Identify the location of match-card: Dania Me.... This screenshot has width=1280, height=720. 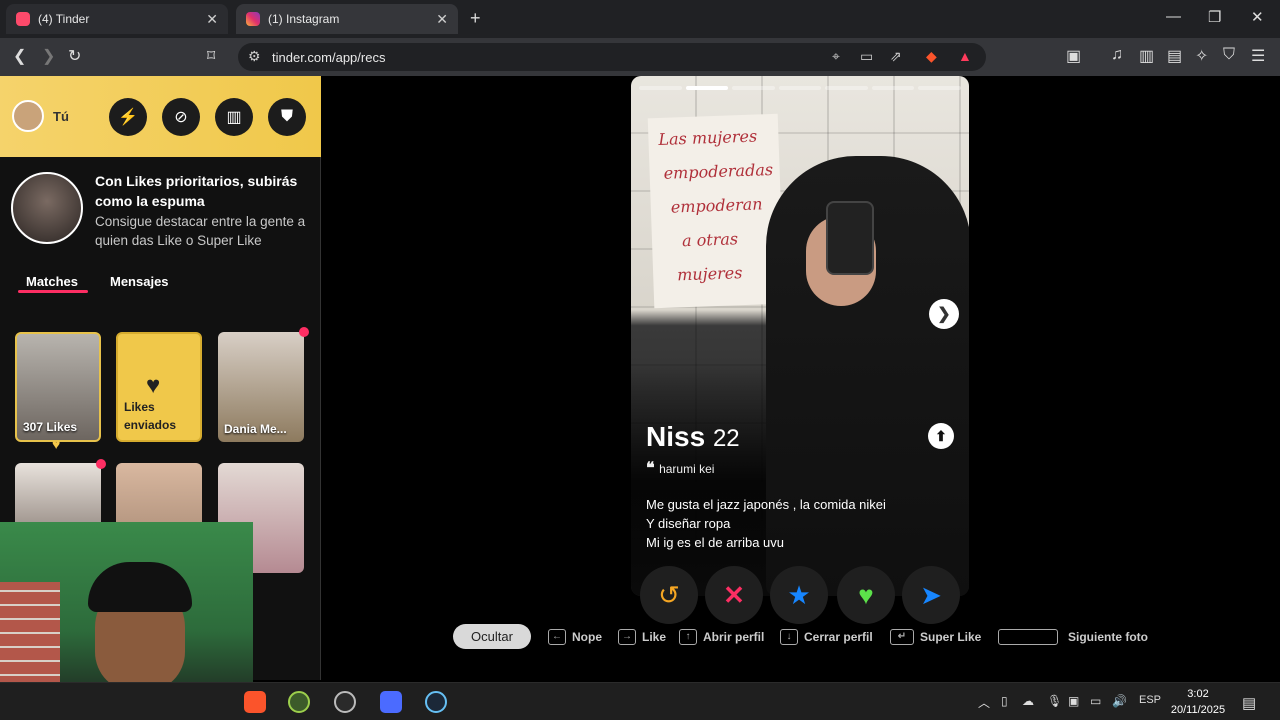
(261, 387).